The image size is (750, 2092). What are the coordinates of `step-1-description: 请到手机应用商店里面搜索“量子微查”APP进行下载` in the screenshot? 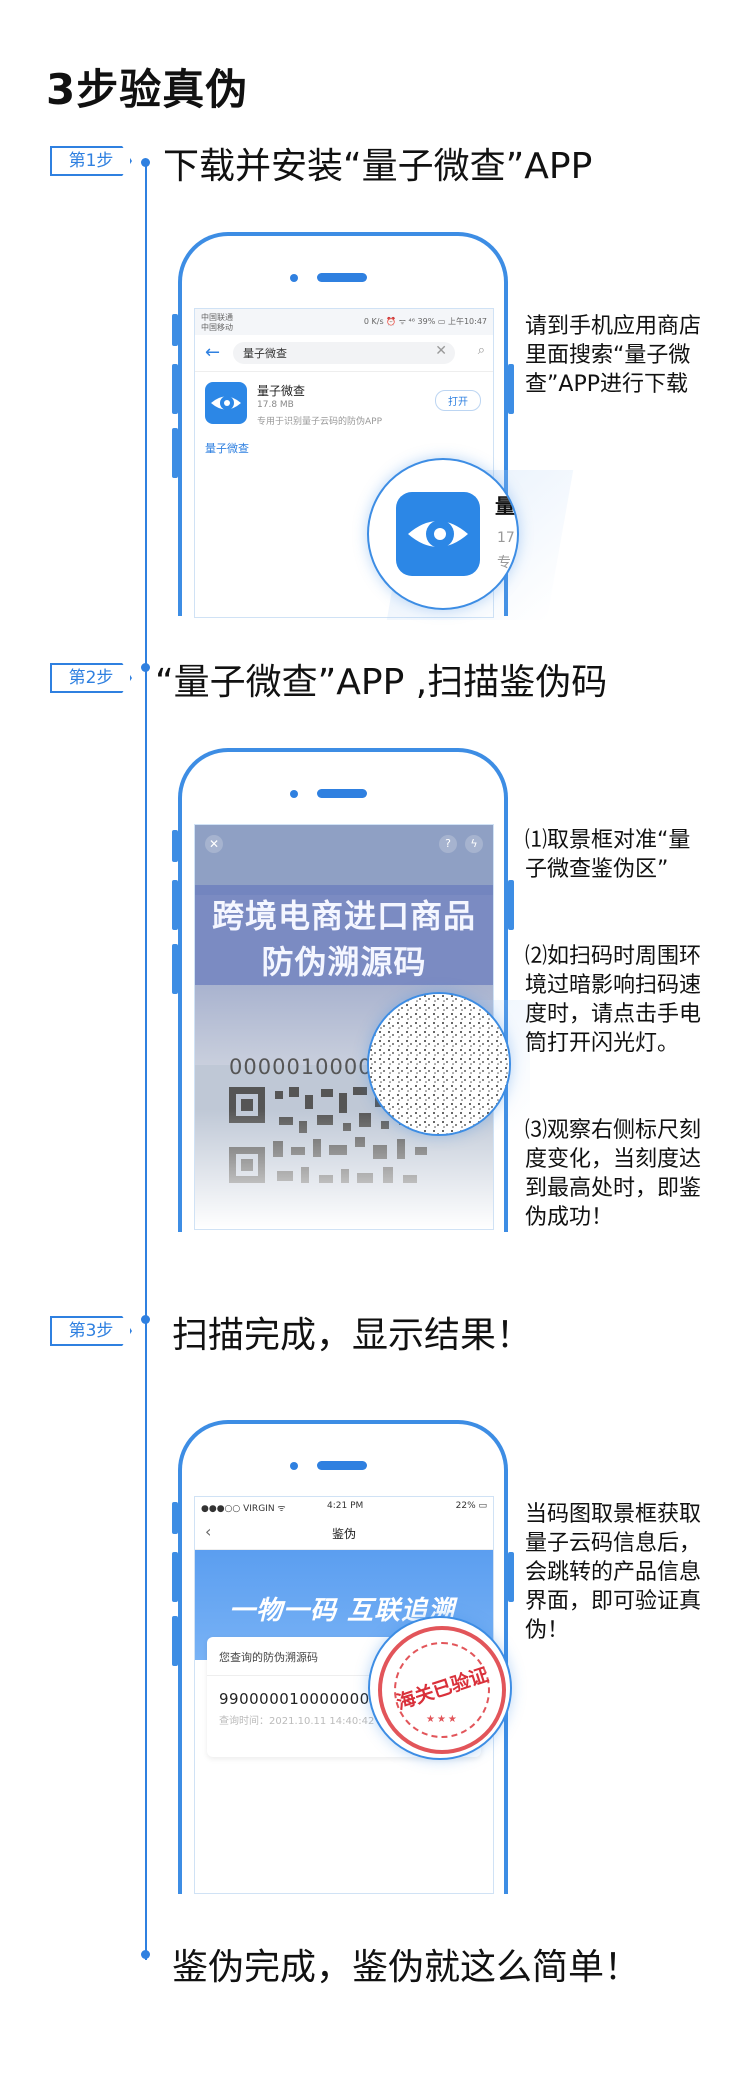 It's located at (613, 355).